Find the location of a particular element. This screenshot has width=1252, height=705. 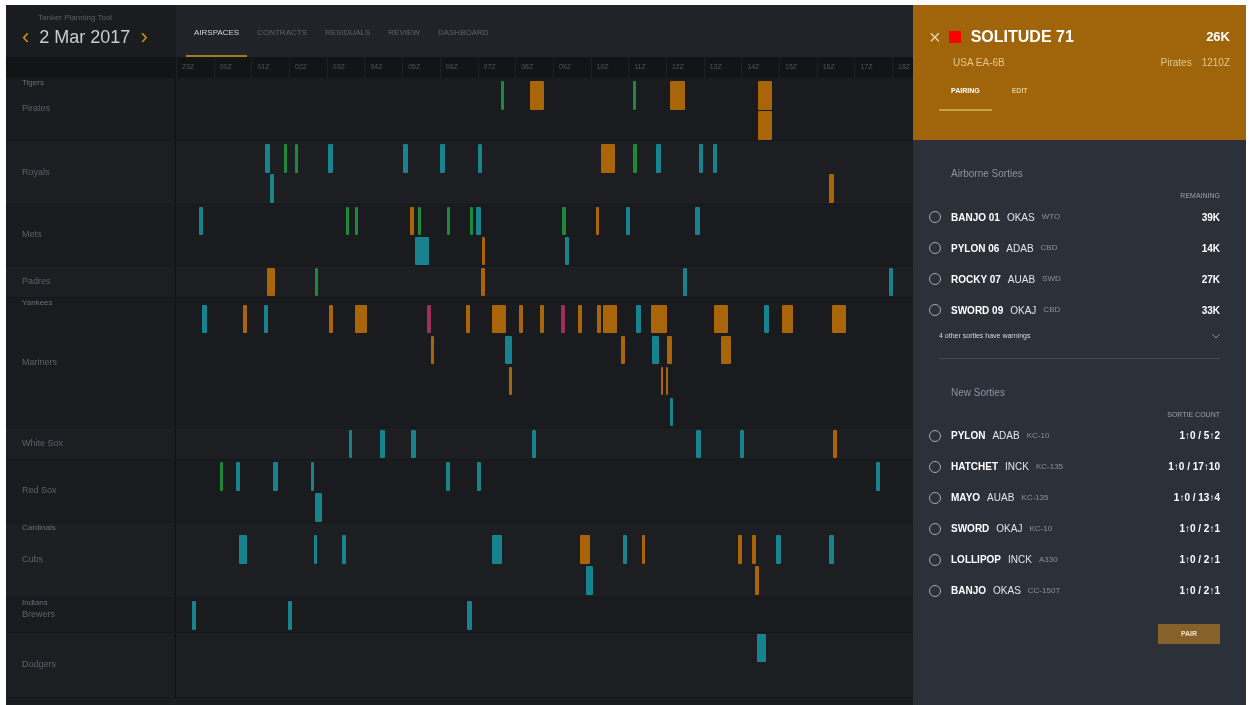

nav-tab: RESIDUALS is located at coordinates (348, 40).